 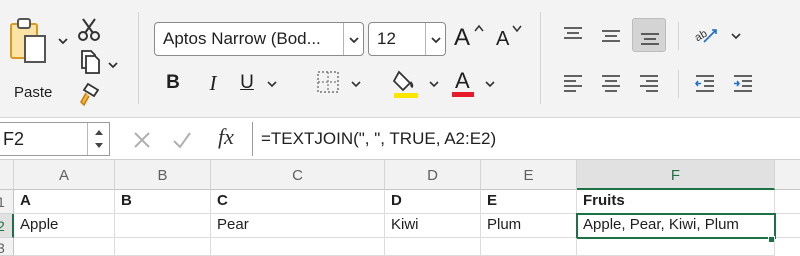 I want to click on cell-d3, so click(x=433, y=247).